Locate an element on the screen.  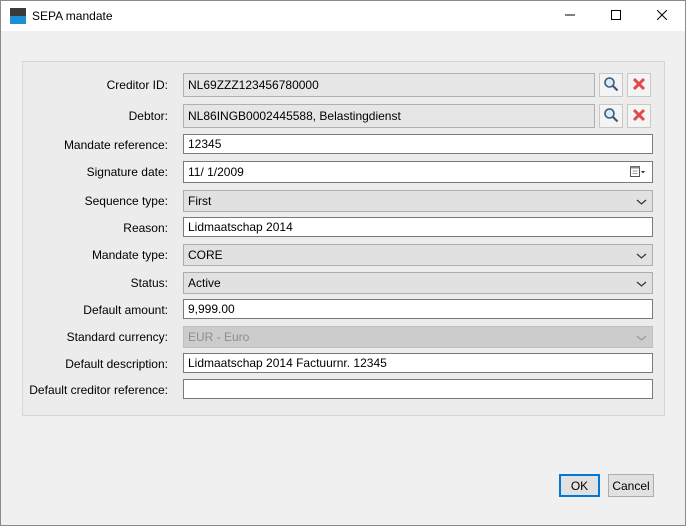
mandate-reference-label: Mandate reference: is located at coordinates (115, 145).